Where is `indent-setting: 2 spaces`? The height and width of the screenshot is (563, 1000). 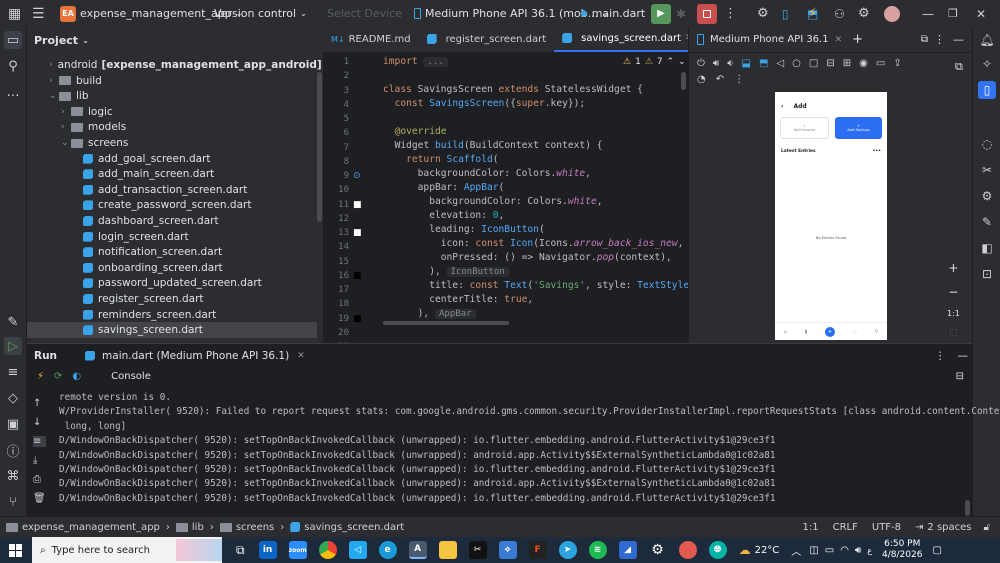 indent-setting: 2 spaces is located at coordinates (949, 527).